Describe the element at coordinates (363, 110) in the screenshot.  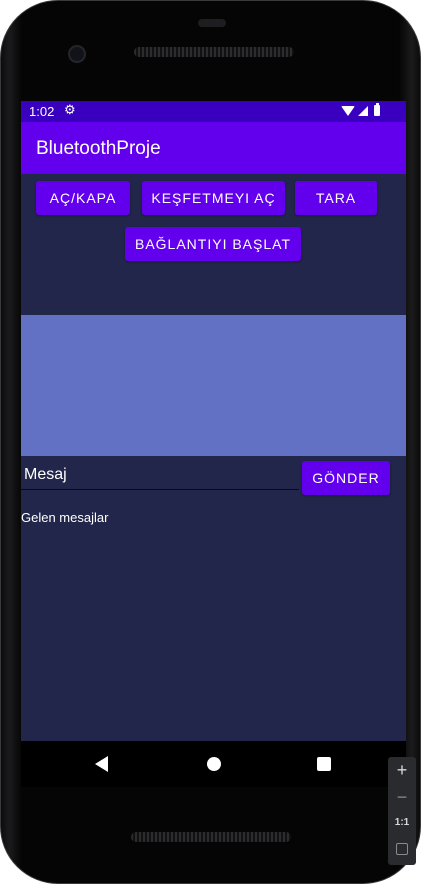
I see `cell-signal-icon` at that location.